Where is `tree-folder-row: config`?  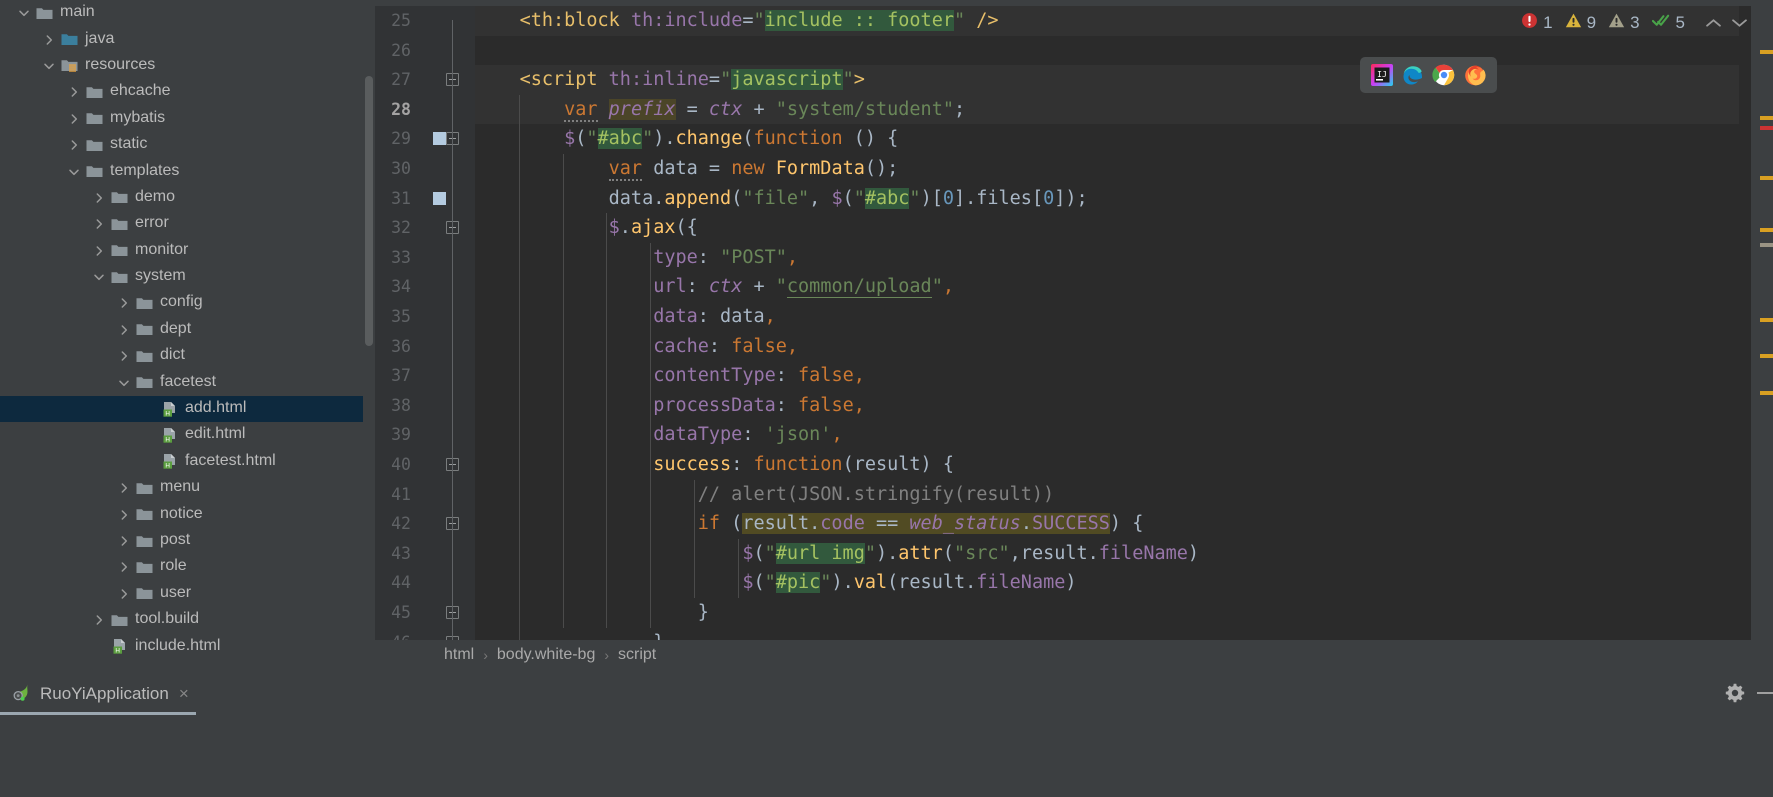
tree-folder-row: config is located at coordinates (181, 303).